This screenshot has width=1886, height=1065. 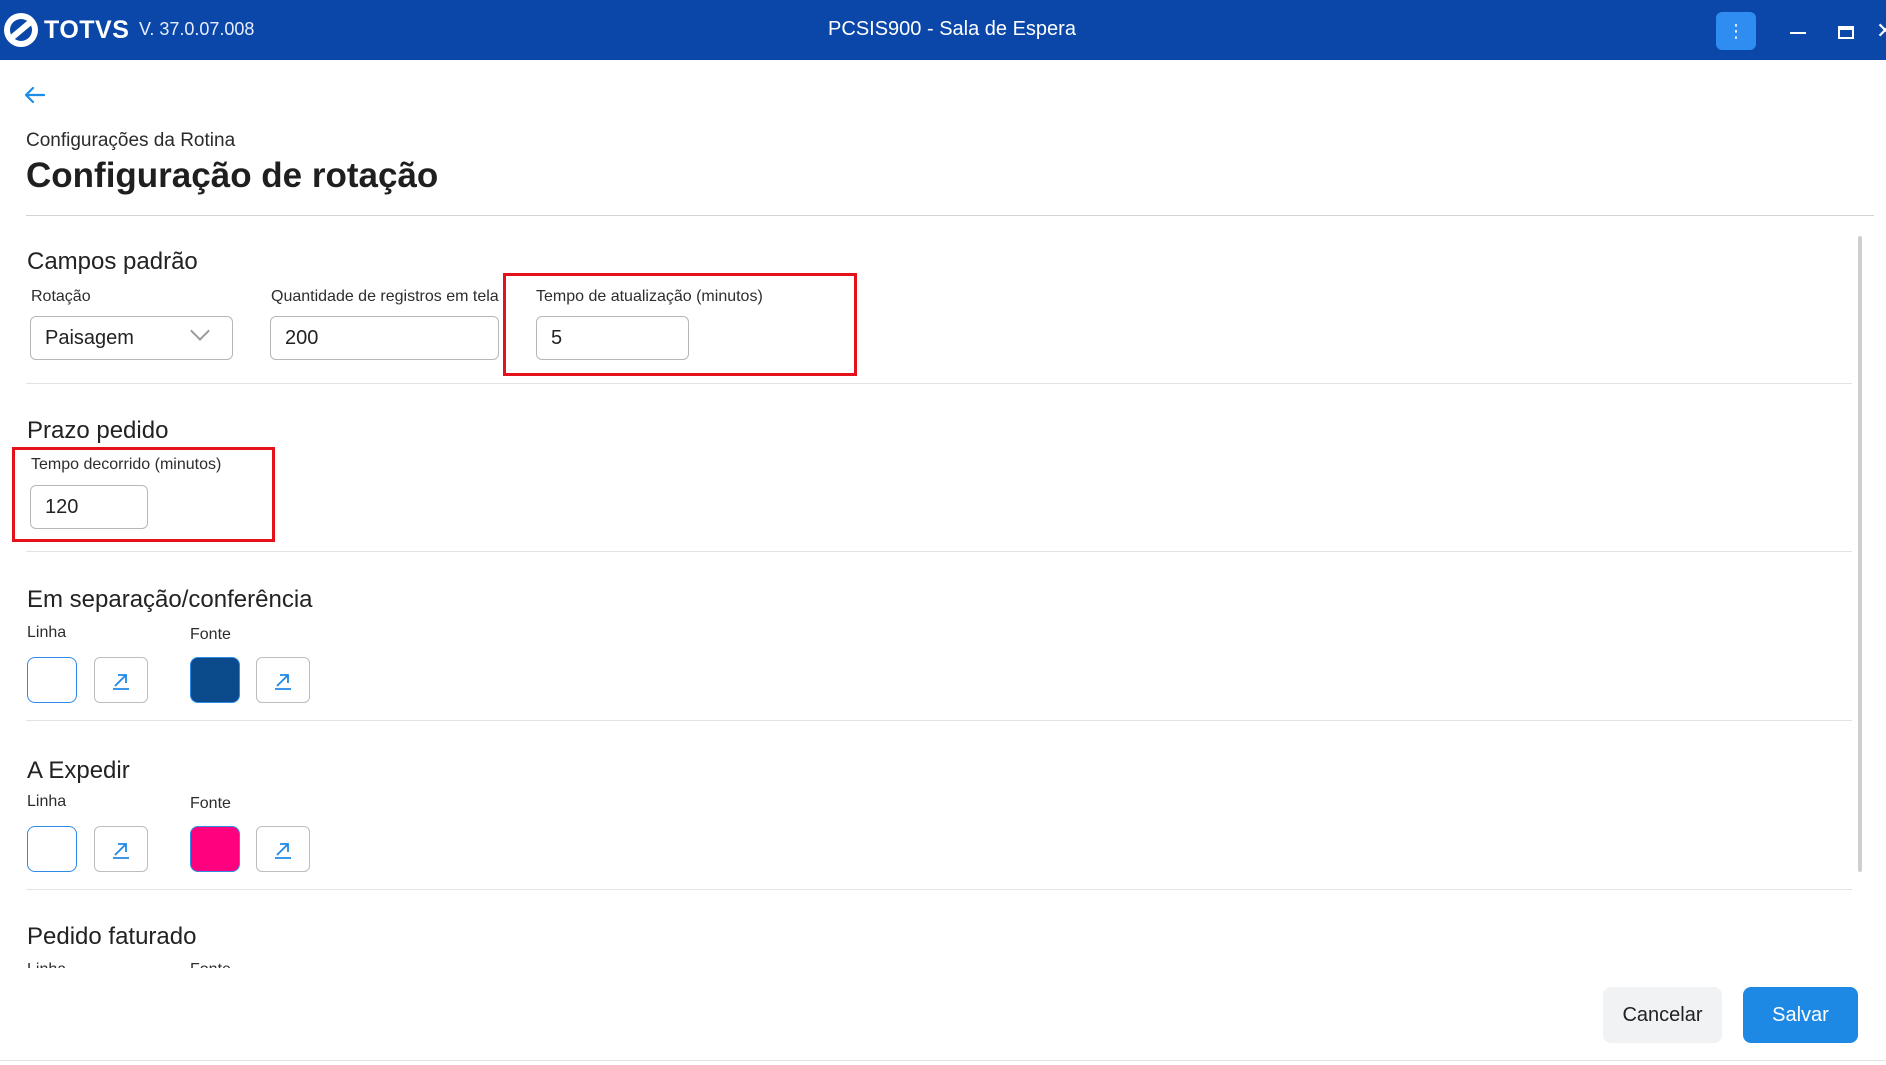 I want to click on tempo-decorrido-label: Tempo decorrido (minutos), so click(x=126, y=464).